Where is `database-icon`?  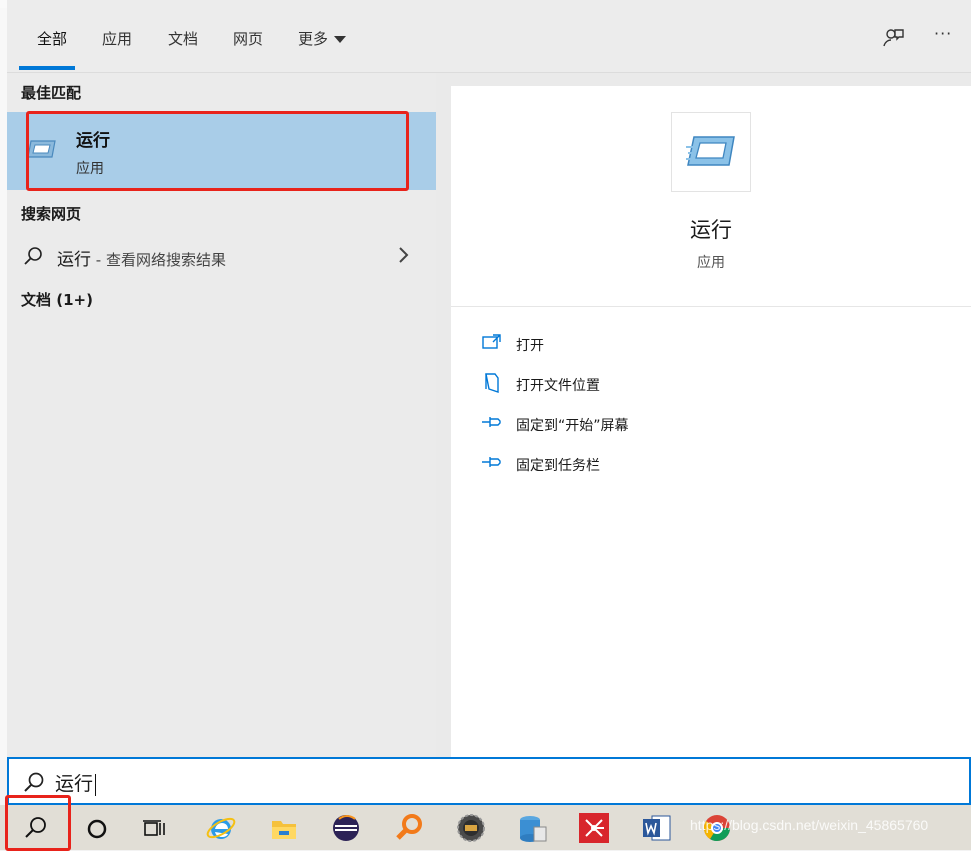 database-icon is located at coordinates (533, 828).